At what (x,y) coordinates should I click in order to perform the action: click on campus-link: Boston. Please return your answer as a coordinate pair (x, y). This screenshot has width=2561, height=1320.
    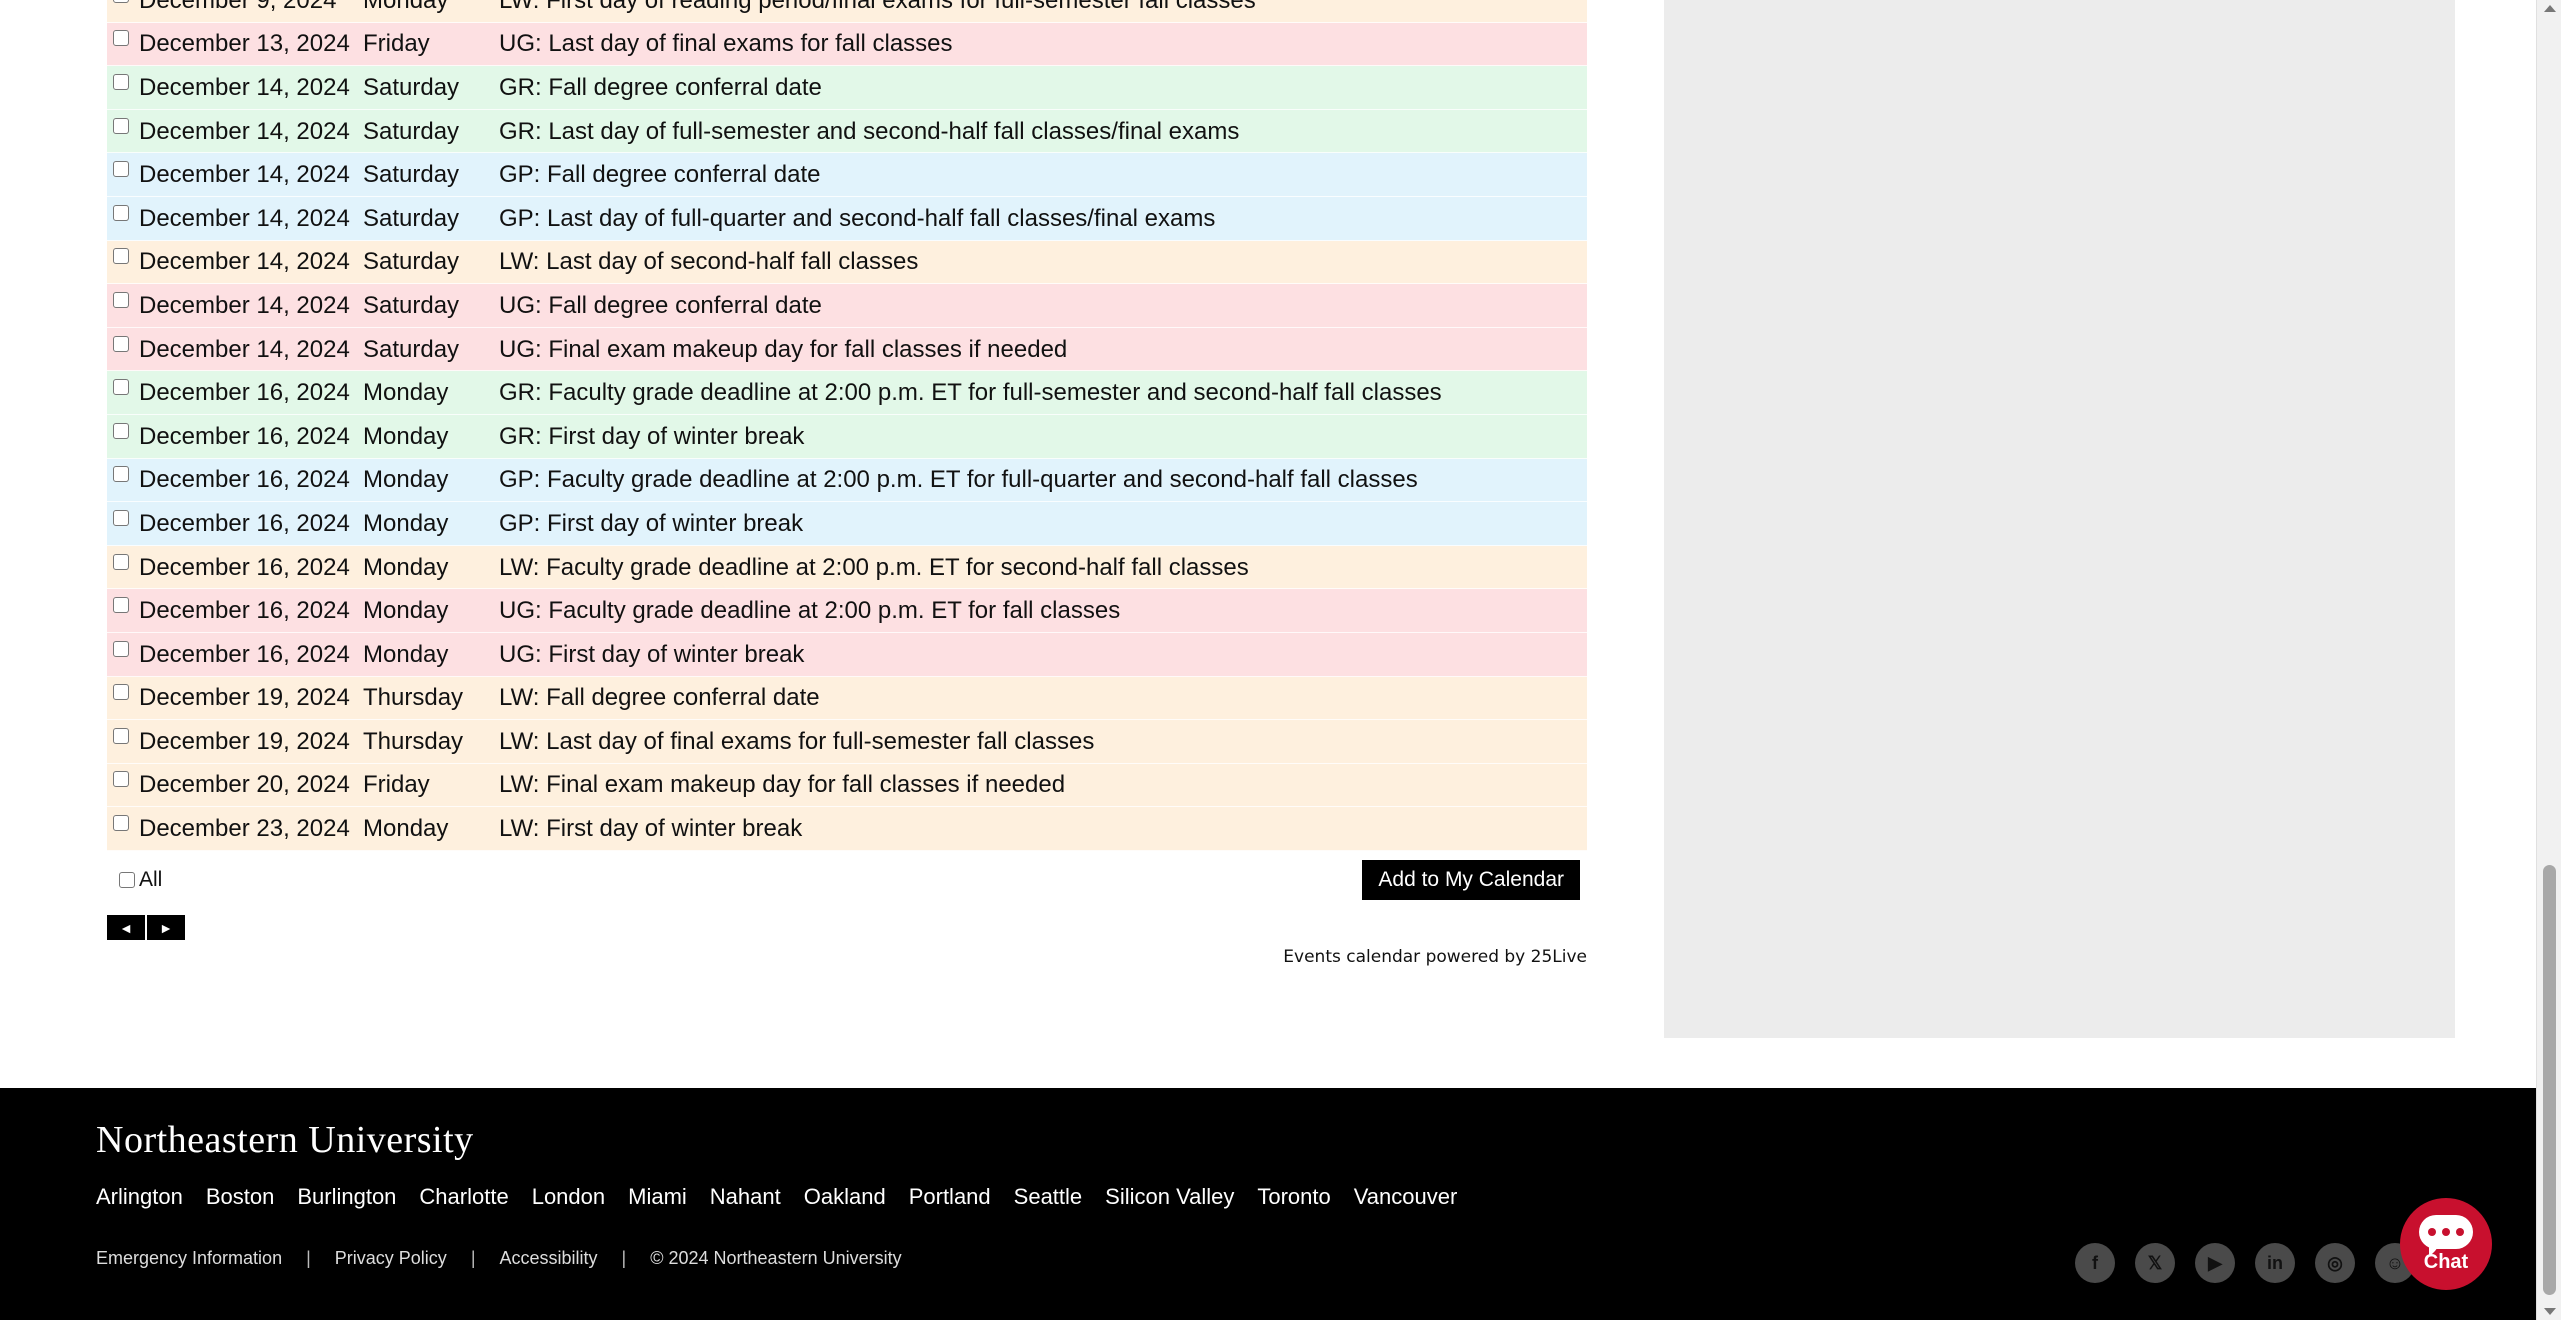
    Looking at the image, I should click on (240, 1197).